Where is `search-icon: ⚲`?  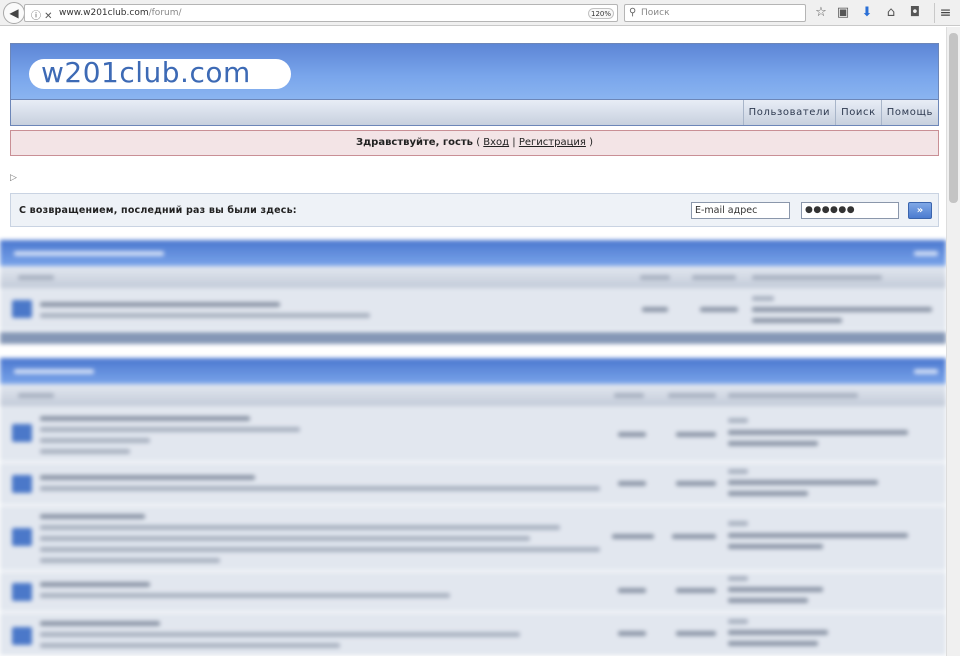 search-icon: ⚲ is located at coordinates (633, 12).